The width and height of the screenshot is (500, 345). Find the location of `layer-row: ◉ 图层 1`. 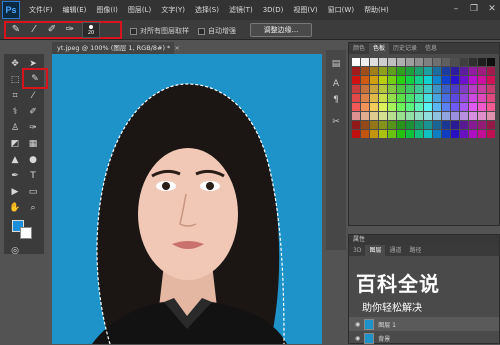

layer-row: ◉ 图层 1 is located at coordinates (424, 324).